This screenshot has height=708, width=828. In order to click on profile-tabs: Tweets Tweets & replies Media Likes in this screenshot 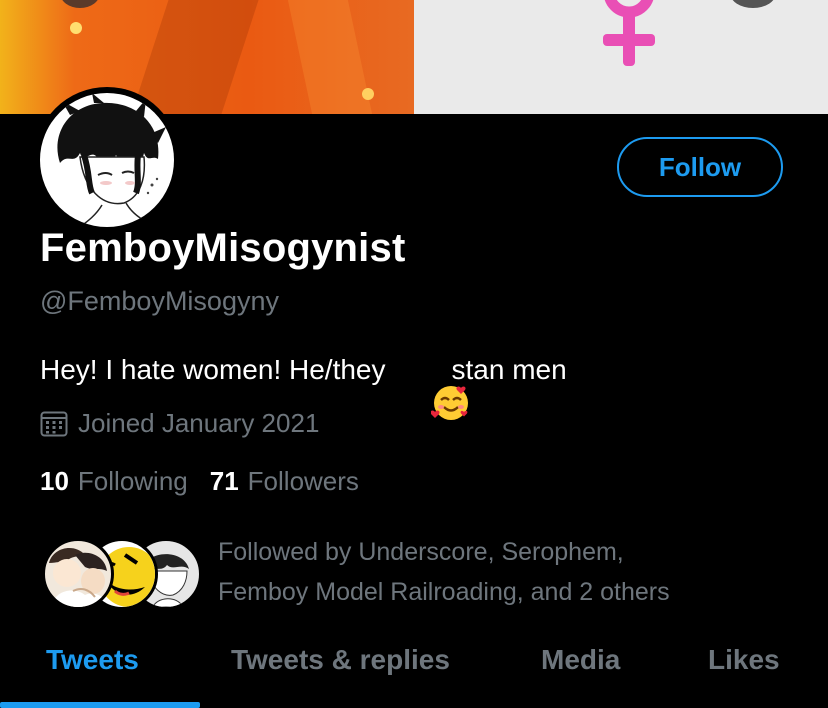, I will do `click(414, 674)`.